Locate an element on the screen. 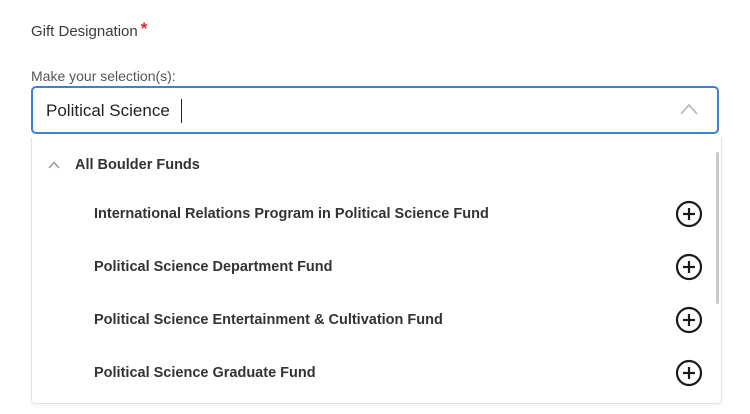 The height and width of the screenshot is (414, 750). option-item: Political Science Department Fund is located at coordinates (399, 267).